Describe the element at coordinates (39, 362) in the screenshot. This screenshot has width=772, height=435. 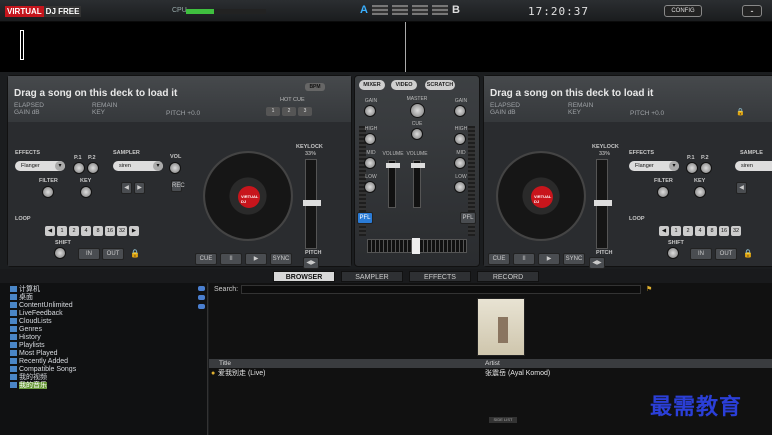
I see `tree-item: Recently Added` at that location.